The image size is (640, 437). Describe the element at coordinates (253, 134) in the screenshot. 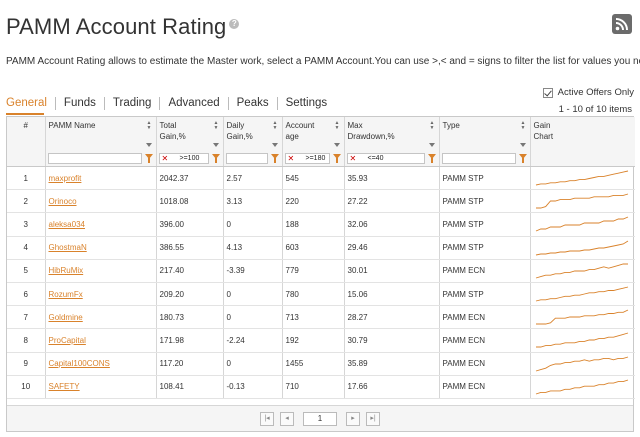

I see `col-header-daily-gain: Daily Gain,% ▲ ▼` at that location.